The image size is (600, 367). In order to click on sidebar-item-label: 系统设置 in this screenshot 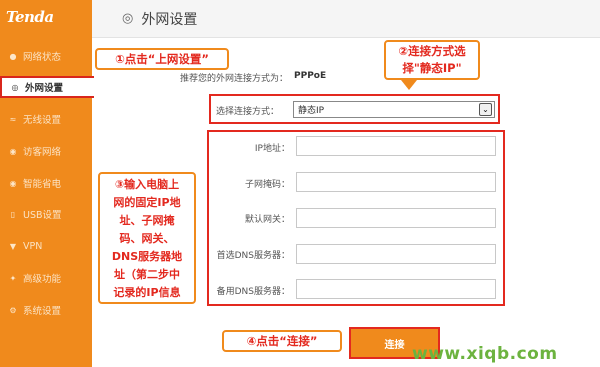, I will do `click(42, 311)`.